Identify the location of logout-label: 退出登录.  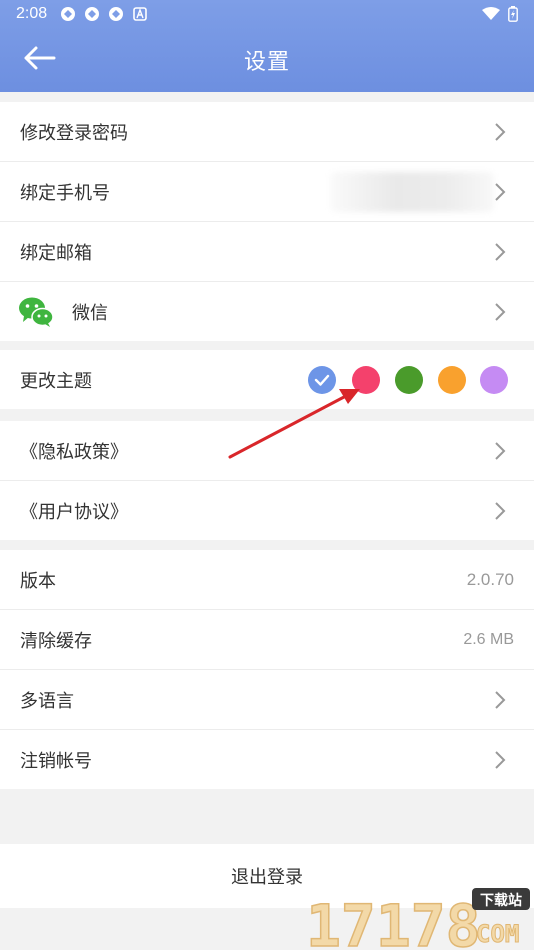
(267, 877).